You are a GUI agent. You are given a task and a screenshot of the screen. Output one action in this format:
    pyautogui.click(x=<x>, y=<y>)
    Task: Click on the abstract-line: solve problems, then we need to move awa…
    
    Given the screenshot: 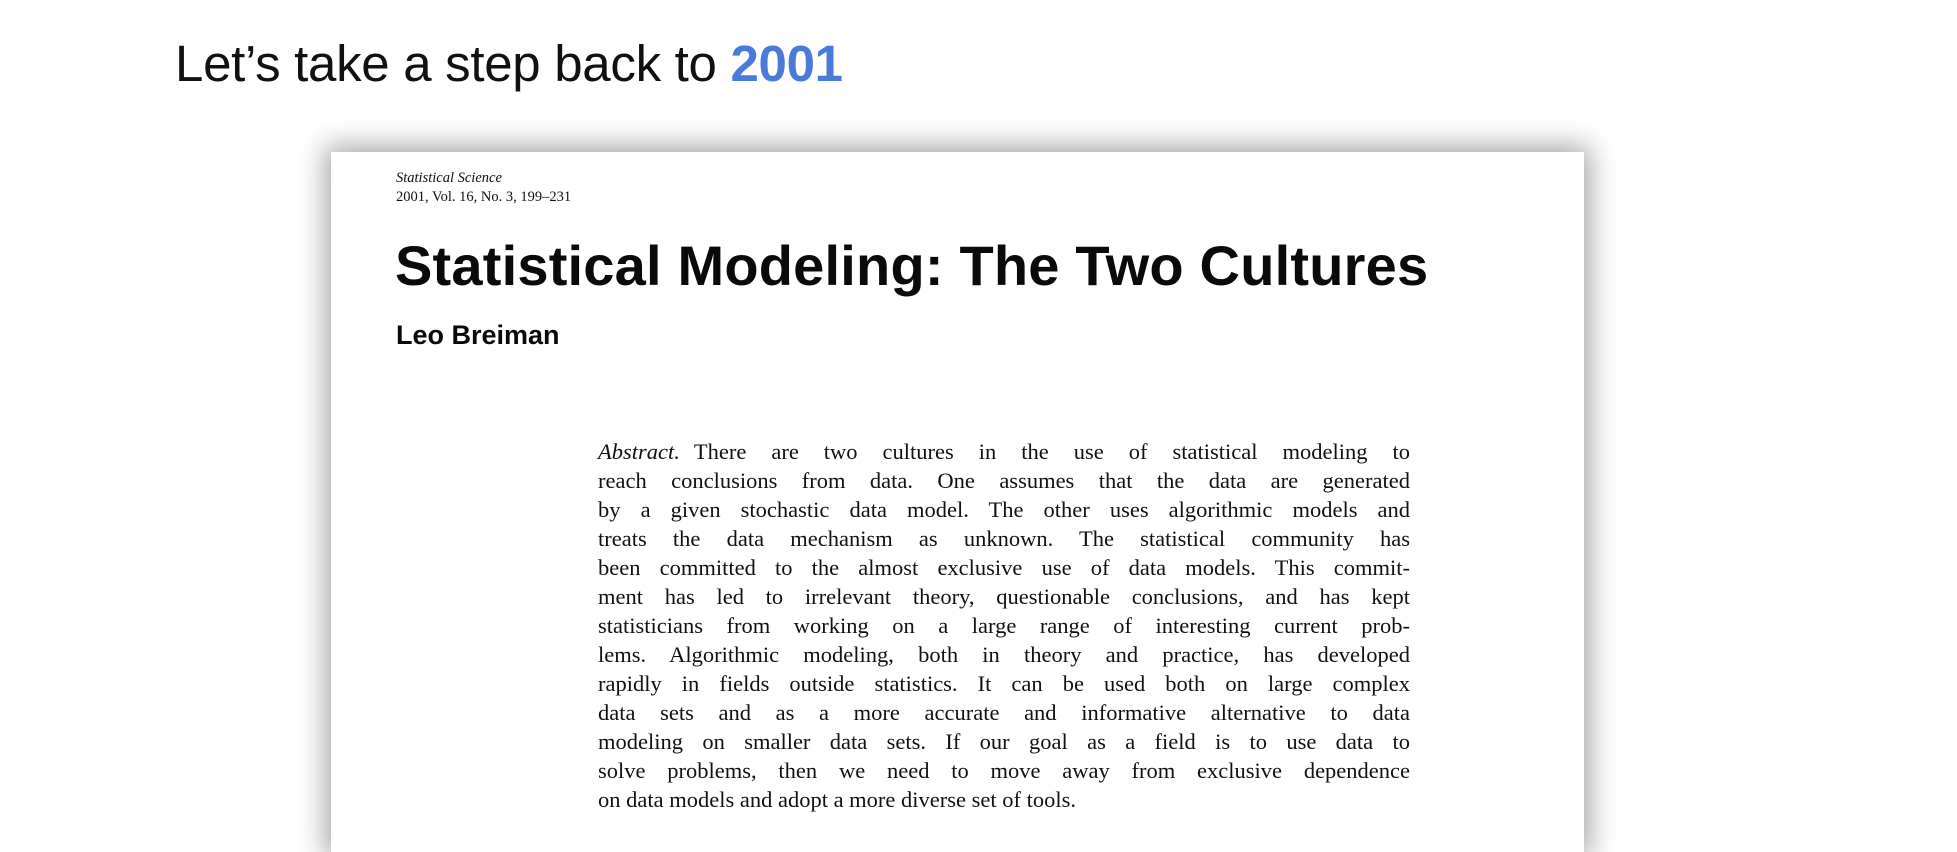 What is the action you would take?
    pyautogui.click(x=1004, y=770)
    